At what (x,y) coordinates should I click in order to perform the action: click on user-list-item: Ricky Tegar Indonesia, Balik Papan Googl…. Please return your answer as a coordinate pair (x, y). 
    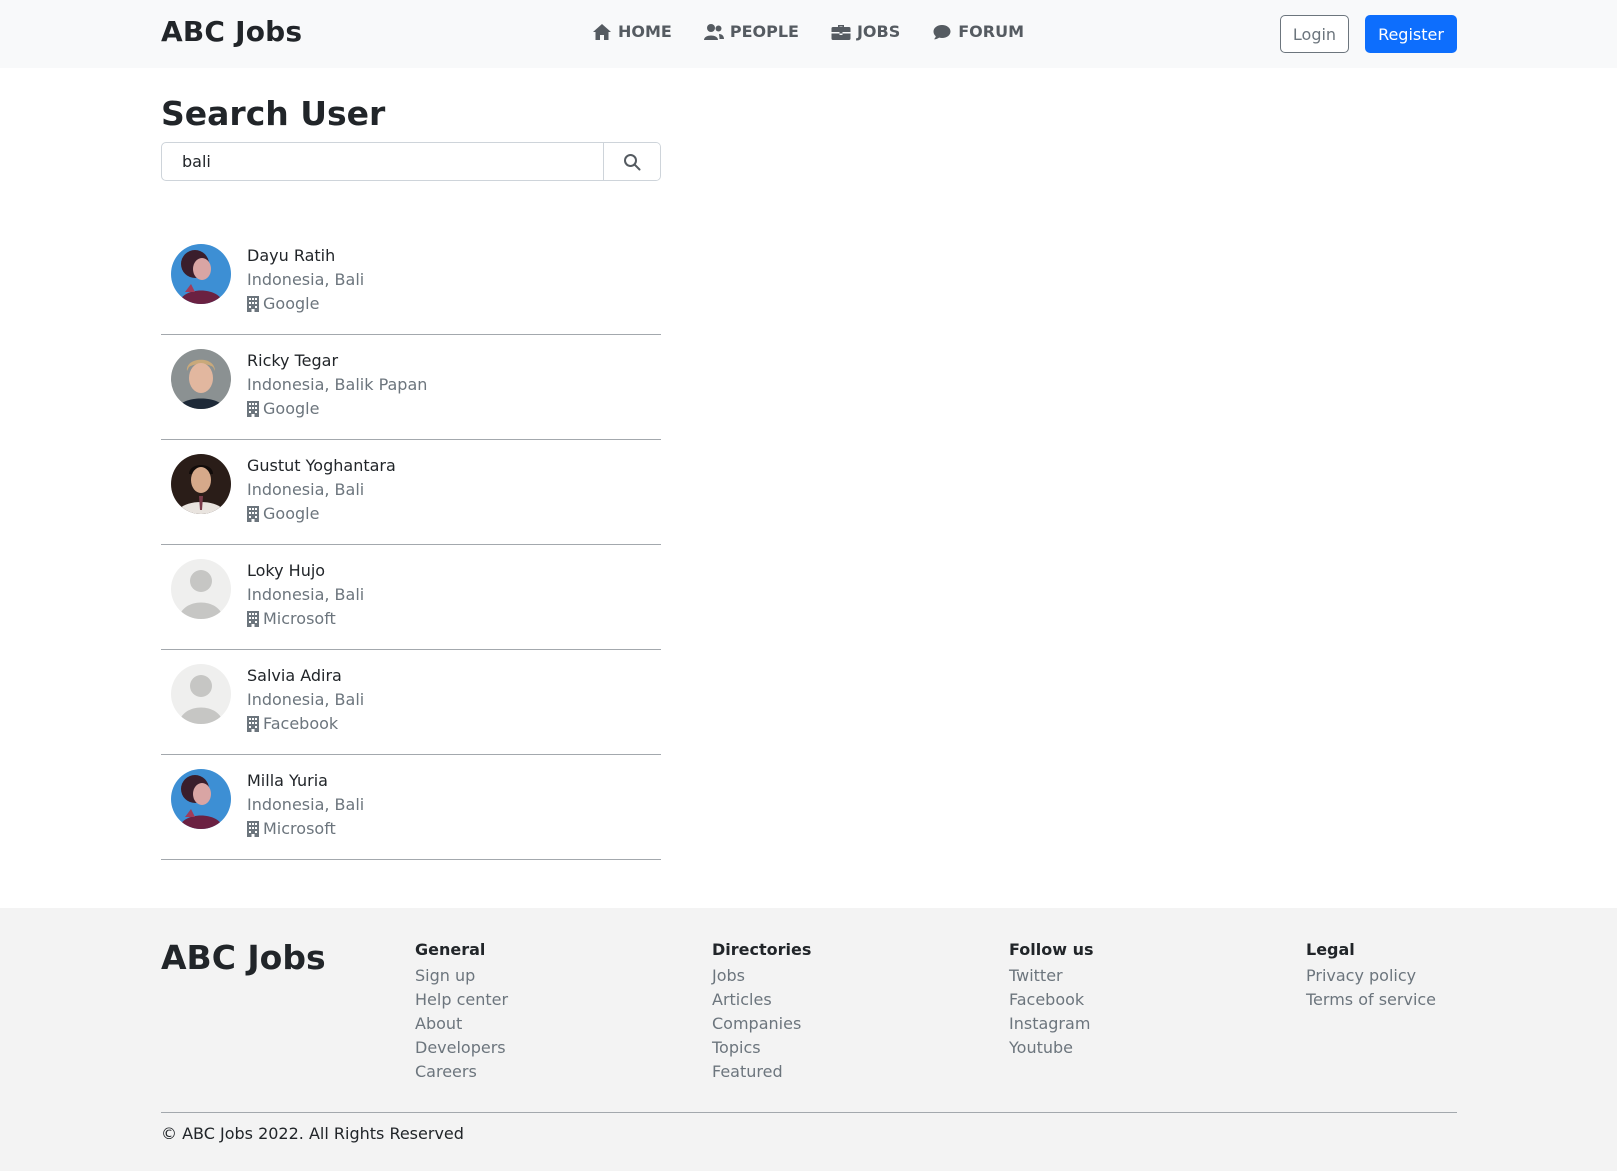
    Looking at the image, I should click on (411, 387).